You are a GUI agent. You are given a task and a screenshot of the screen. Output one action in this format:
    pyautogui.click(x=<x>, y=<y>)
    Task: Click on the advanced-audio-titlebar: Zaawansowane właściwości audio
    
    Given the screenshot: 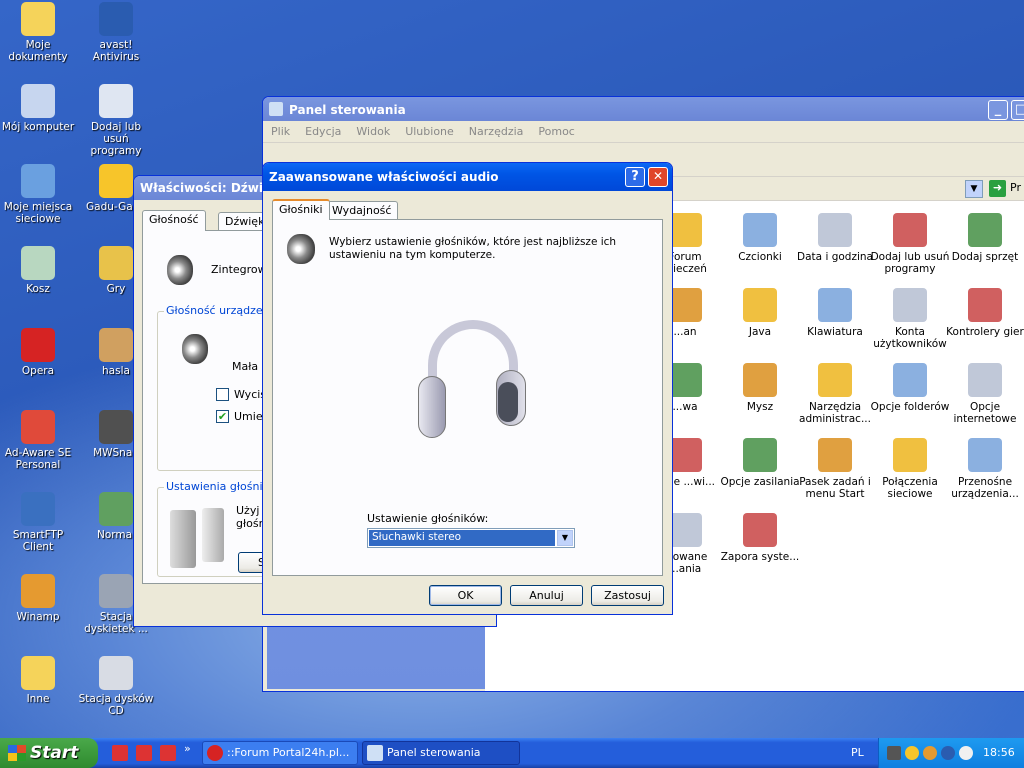 What is the action you would take?
    pyautogui.click(x=467, y=177)
    